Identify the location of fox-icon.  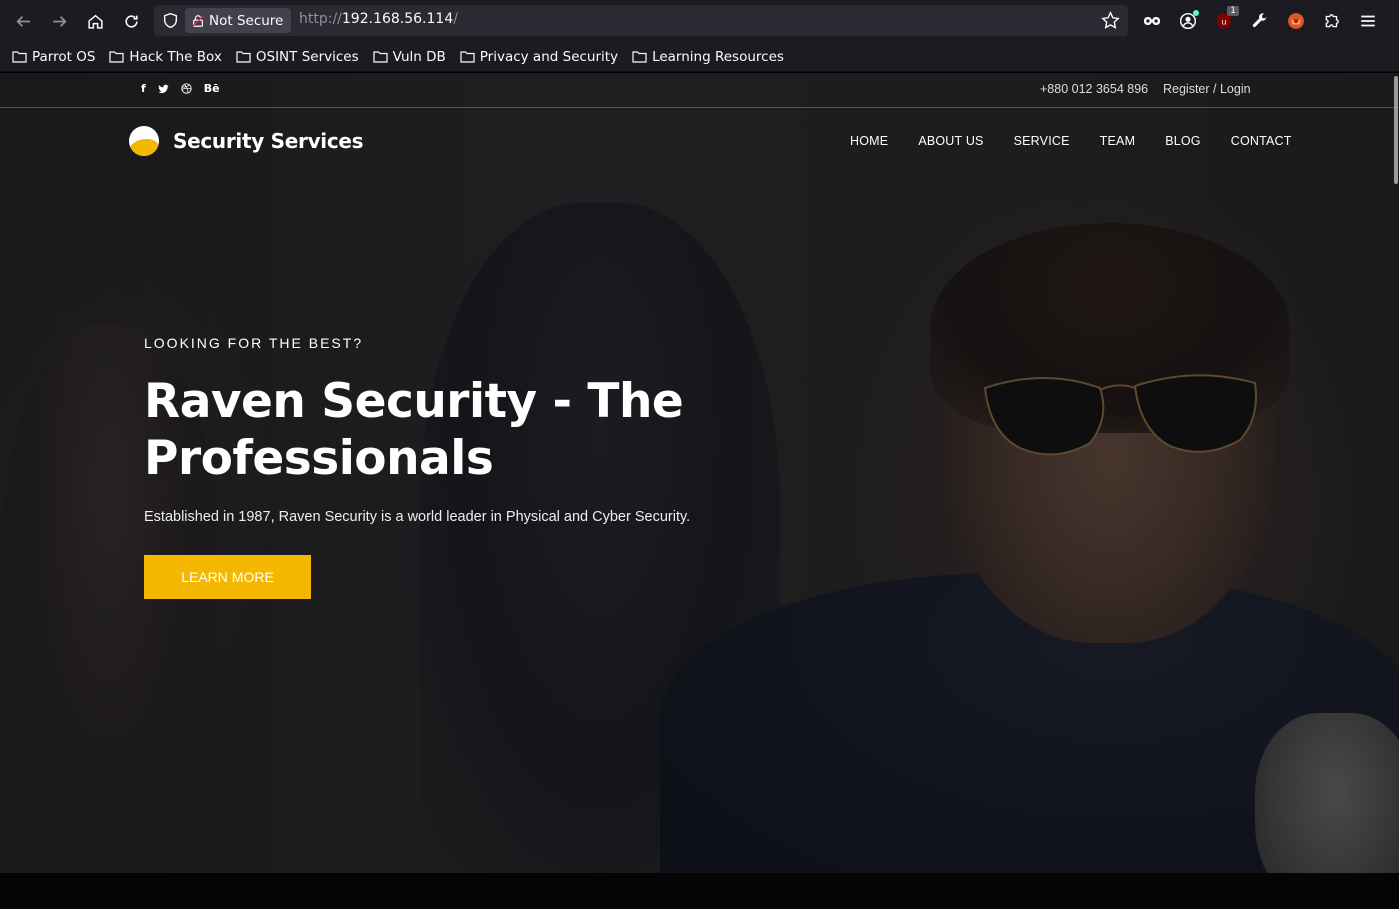
(1296, 21).